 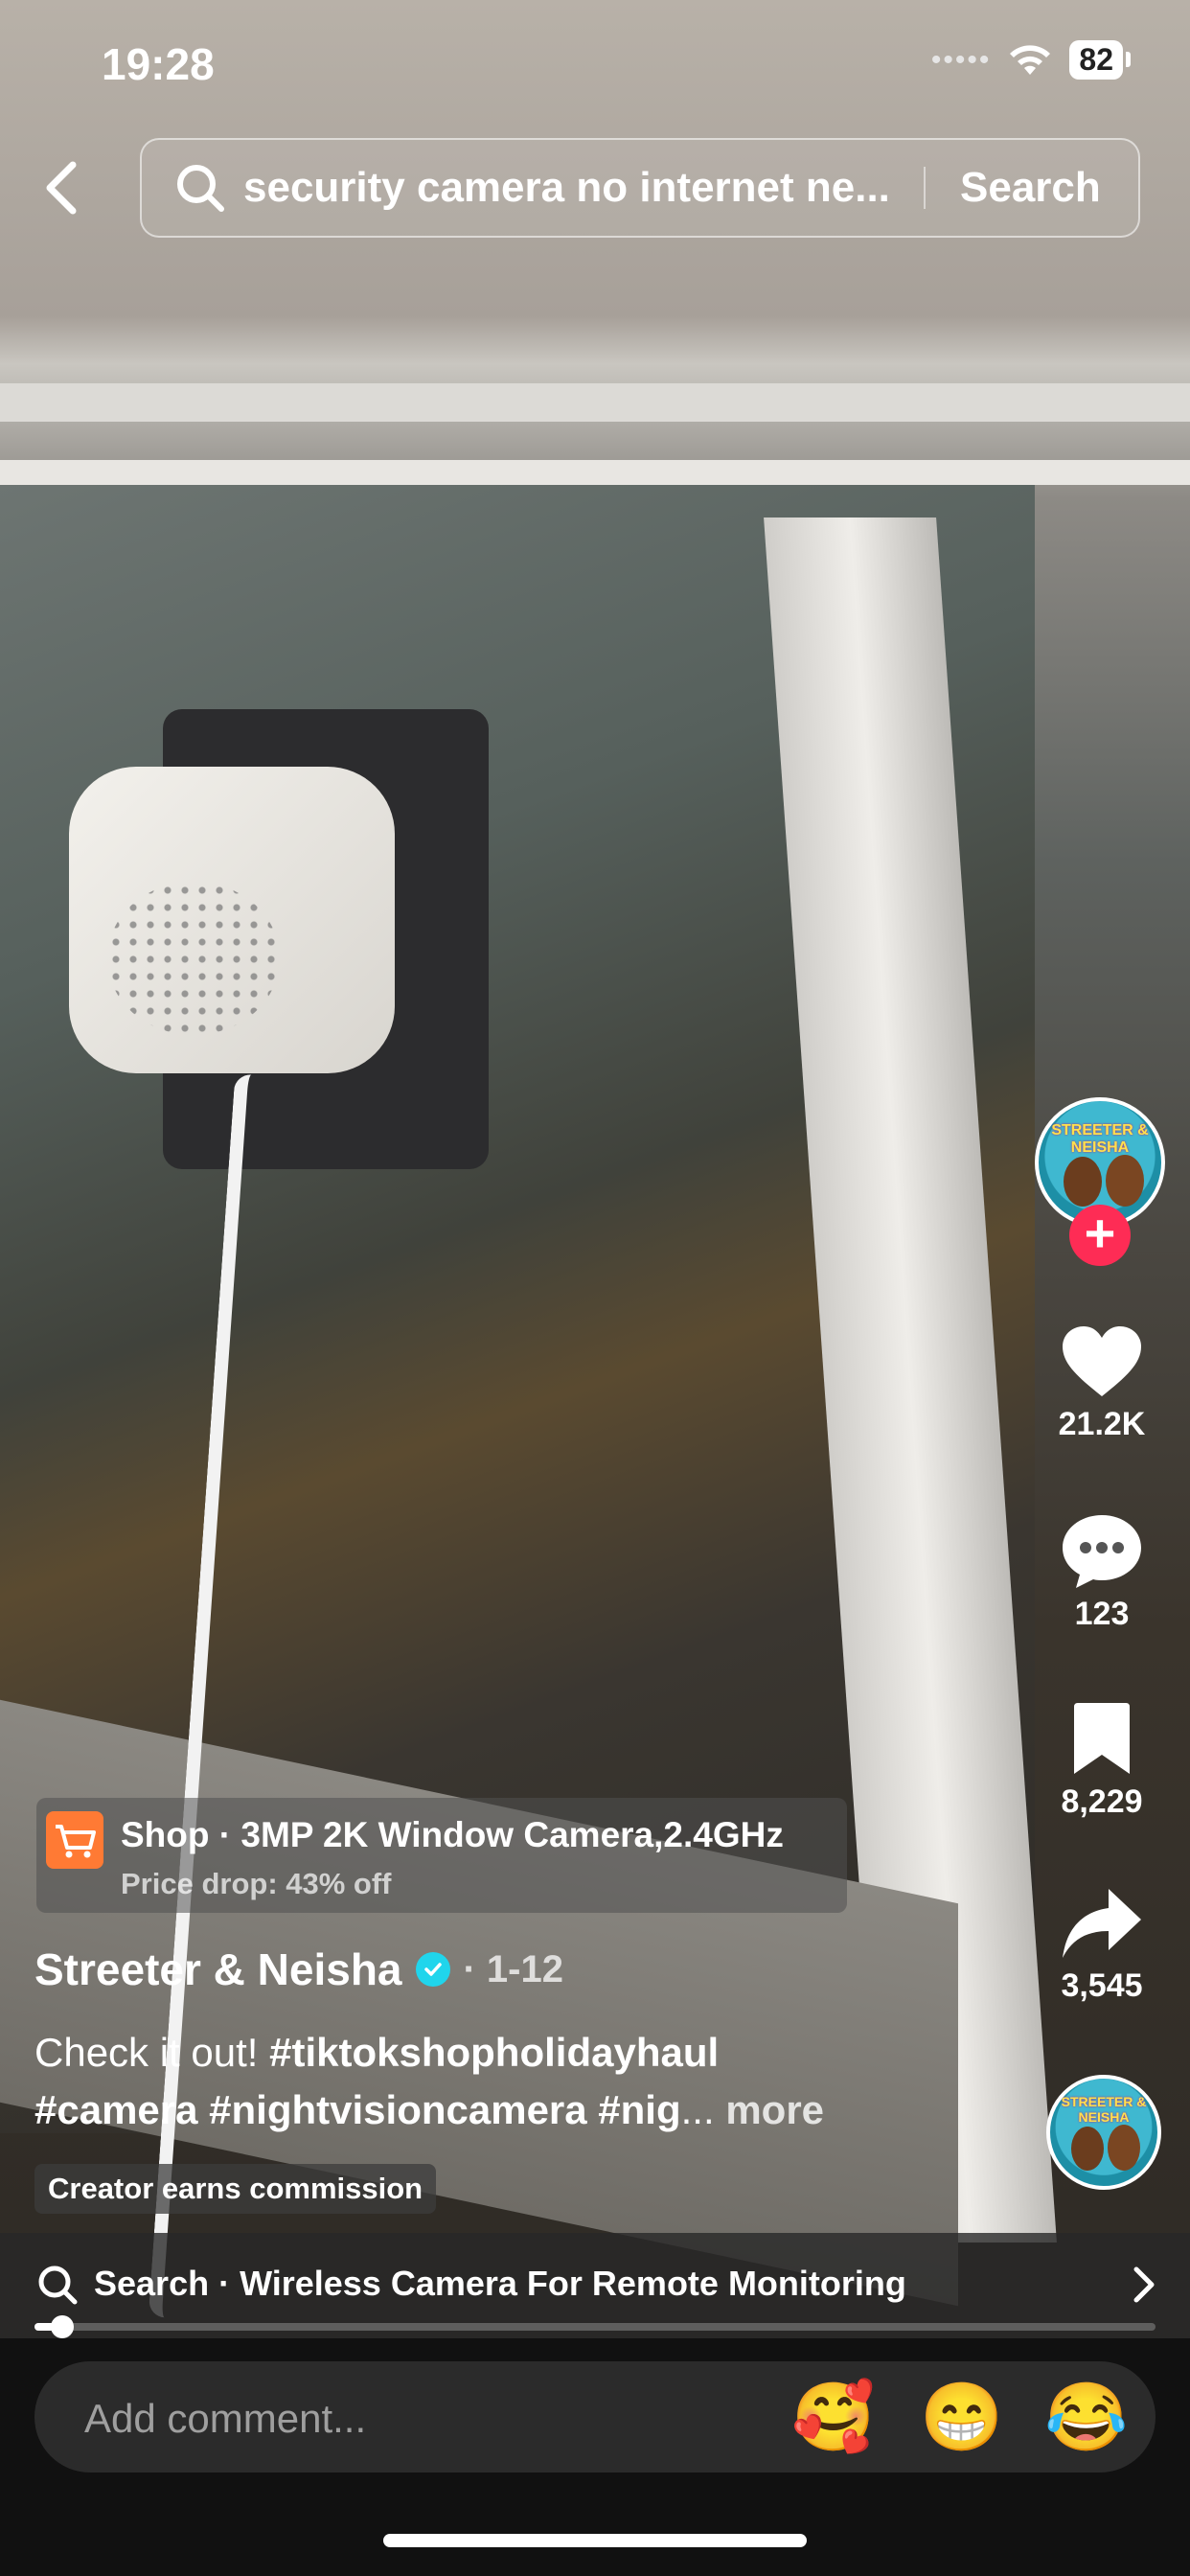 I want to click on disc-face-right, so click(x=1124, y=2148).